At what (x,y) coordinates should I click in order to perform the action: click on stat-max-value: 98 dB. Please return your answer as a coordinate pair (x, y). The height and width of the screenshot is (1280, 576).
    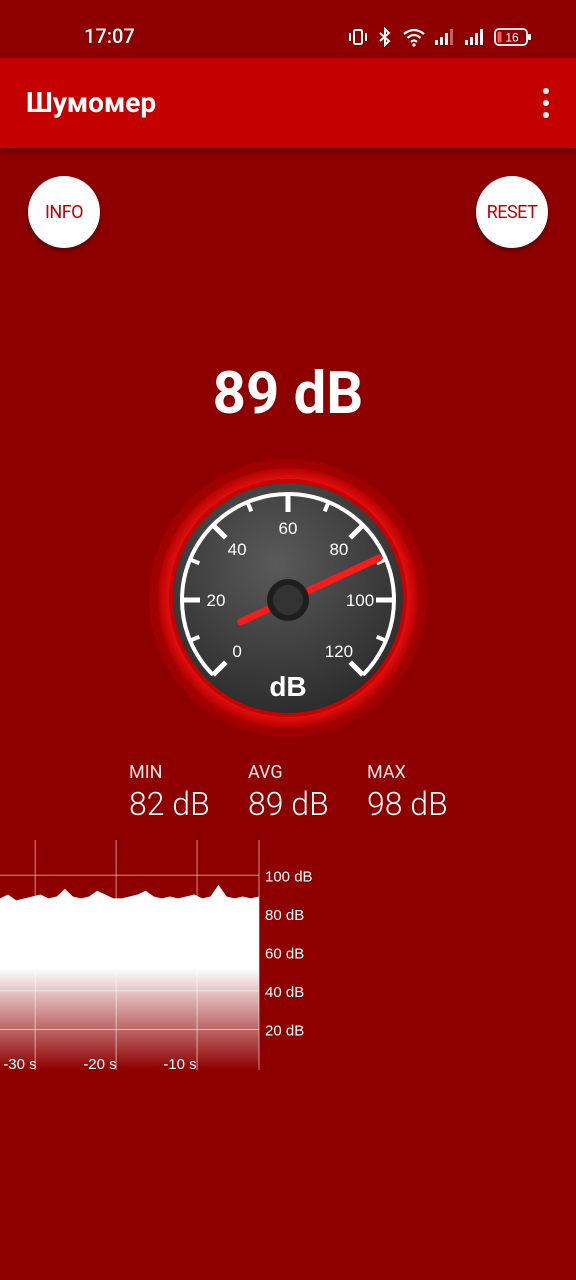
    Looking at the image, I should click on (407, 804).